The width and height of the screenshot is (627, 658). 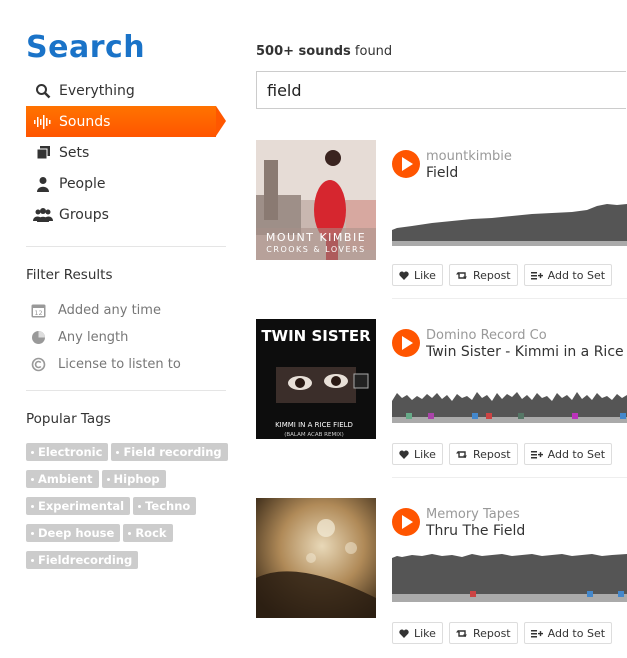 What do you see at coordinates (441, 53) in the screenshot?
I see `result-count: 500+ sounds found` at bounding box center [441, 53].